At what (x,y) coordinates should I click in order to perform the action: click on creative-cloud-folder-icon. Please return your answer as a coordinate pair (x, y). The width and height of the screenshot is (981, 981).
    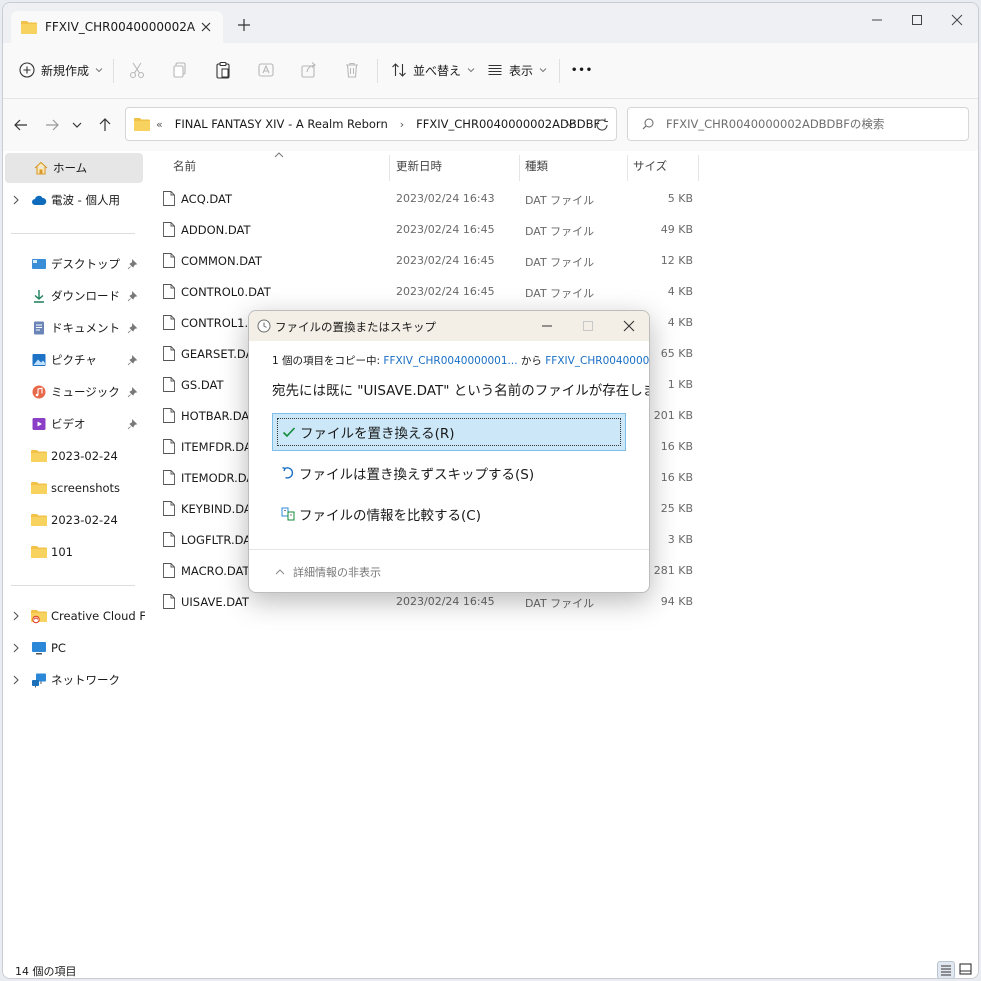
    Looking at the image, I should click on (39, 617).